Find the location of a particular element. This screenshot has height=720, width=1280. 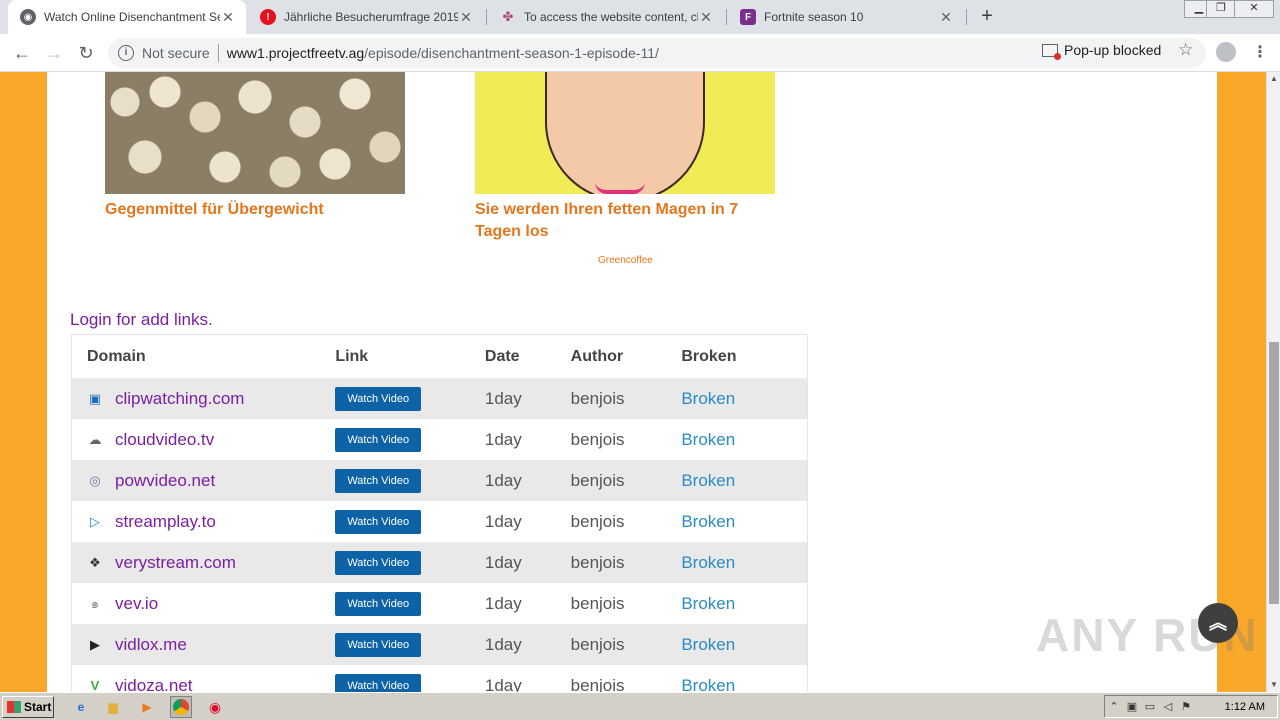

ad-source-link: Greencoffee is located at coordinates (625, 260).